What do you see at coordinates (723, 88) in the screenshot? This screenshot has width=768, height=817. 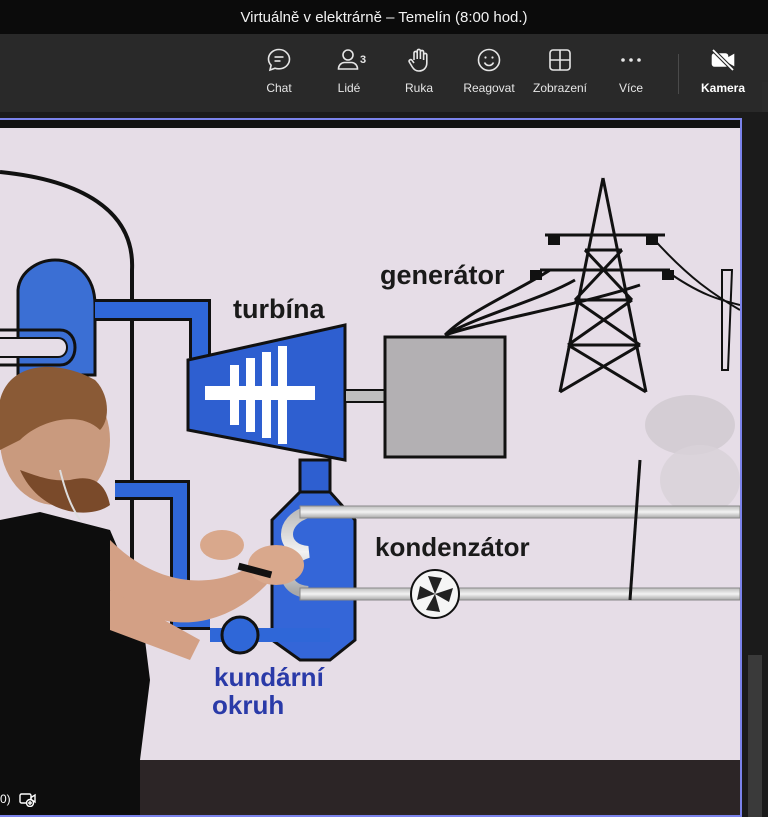 I see `camera-label: Kamera` at bounding box center [723, 88].